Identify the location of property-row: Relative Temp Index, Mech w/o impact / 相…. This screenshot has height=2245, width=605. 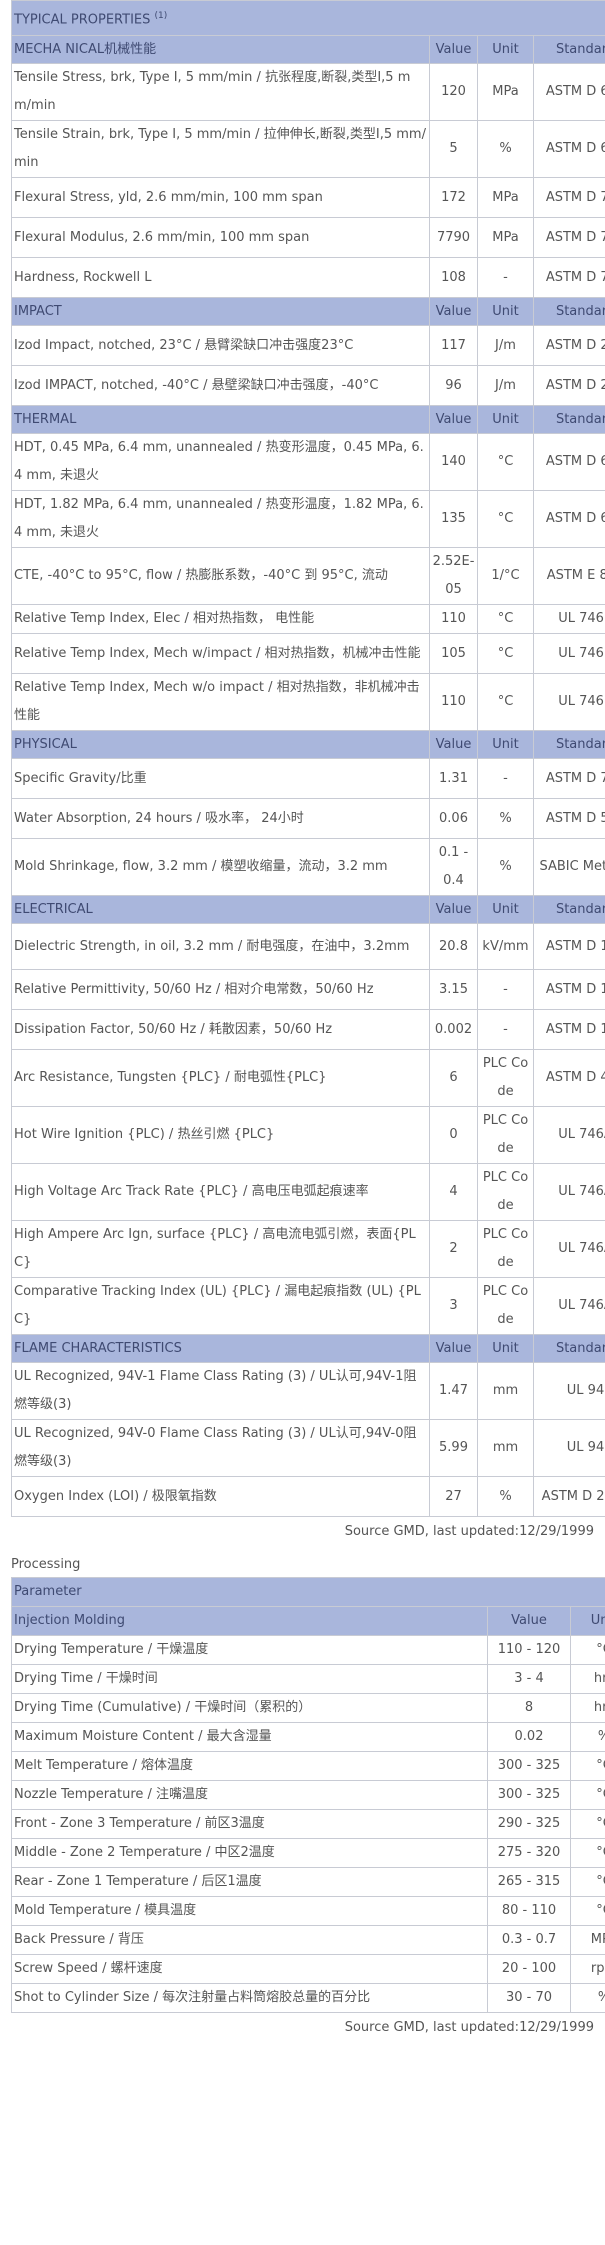
(308, 702).